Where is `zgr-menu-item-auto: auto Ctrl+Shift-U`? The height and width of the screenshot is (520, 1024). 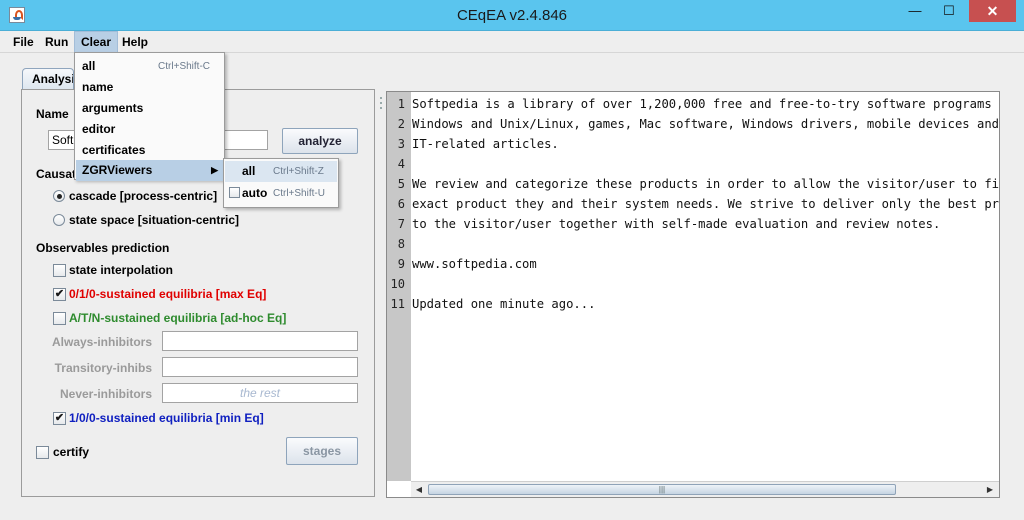 zgr-menu-item-auto: auto Ctrl+Shift-U is located at coordinates (281, 193).